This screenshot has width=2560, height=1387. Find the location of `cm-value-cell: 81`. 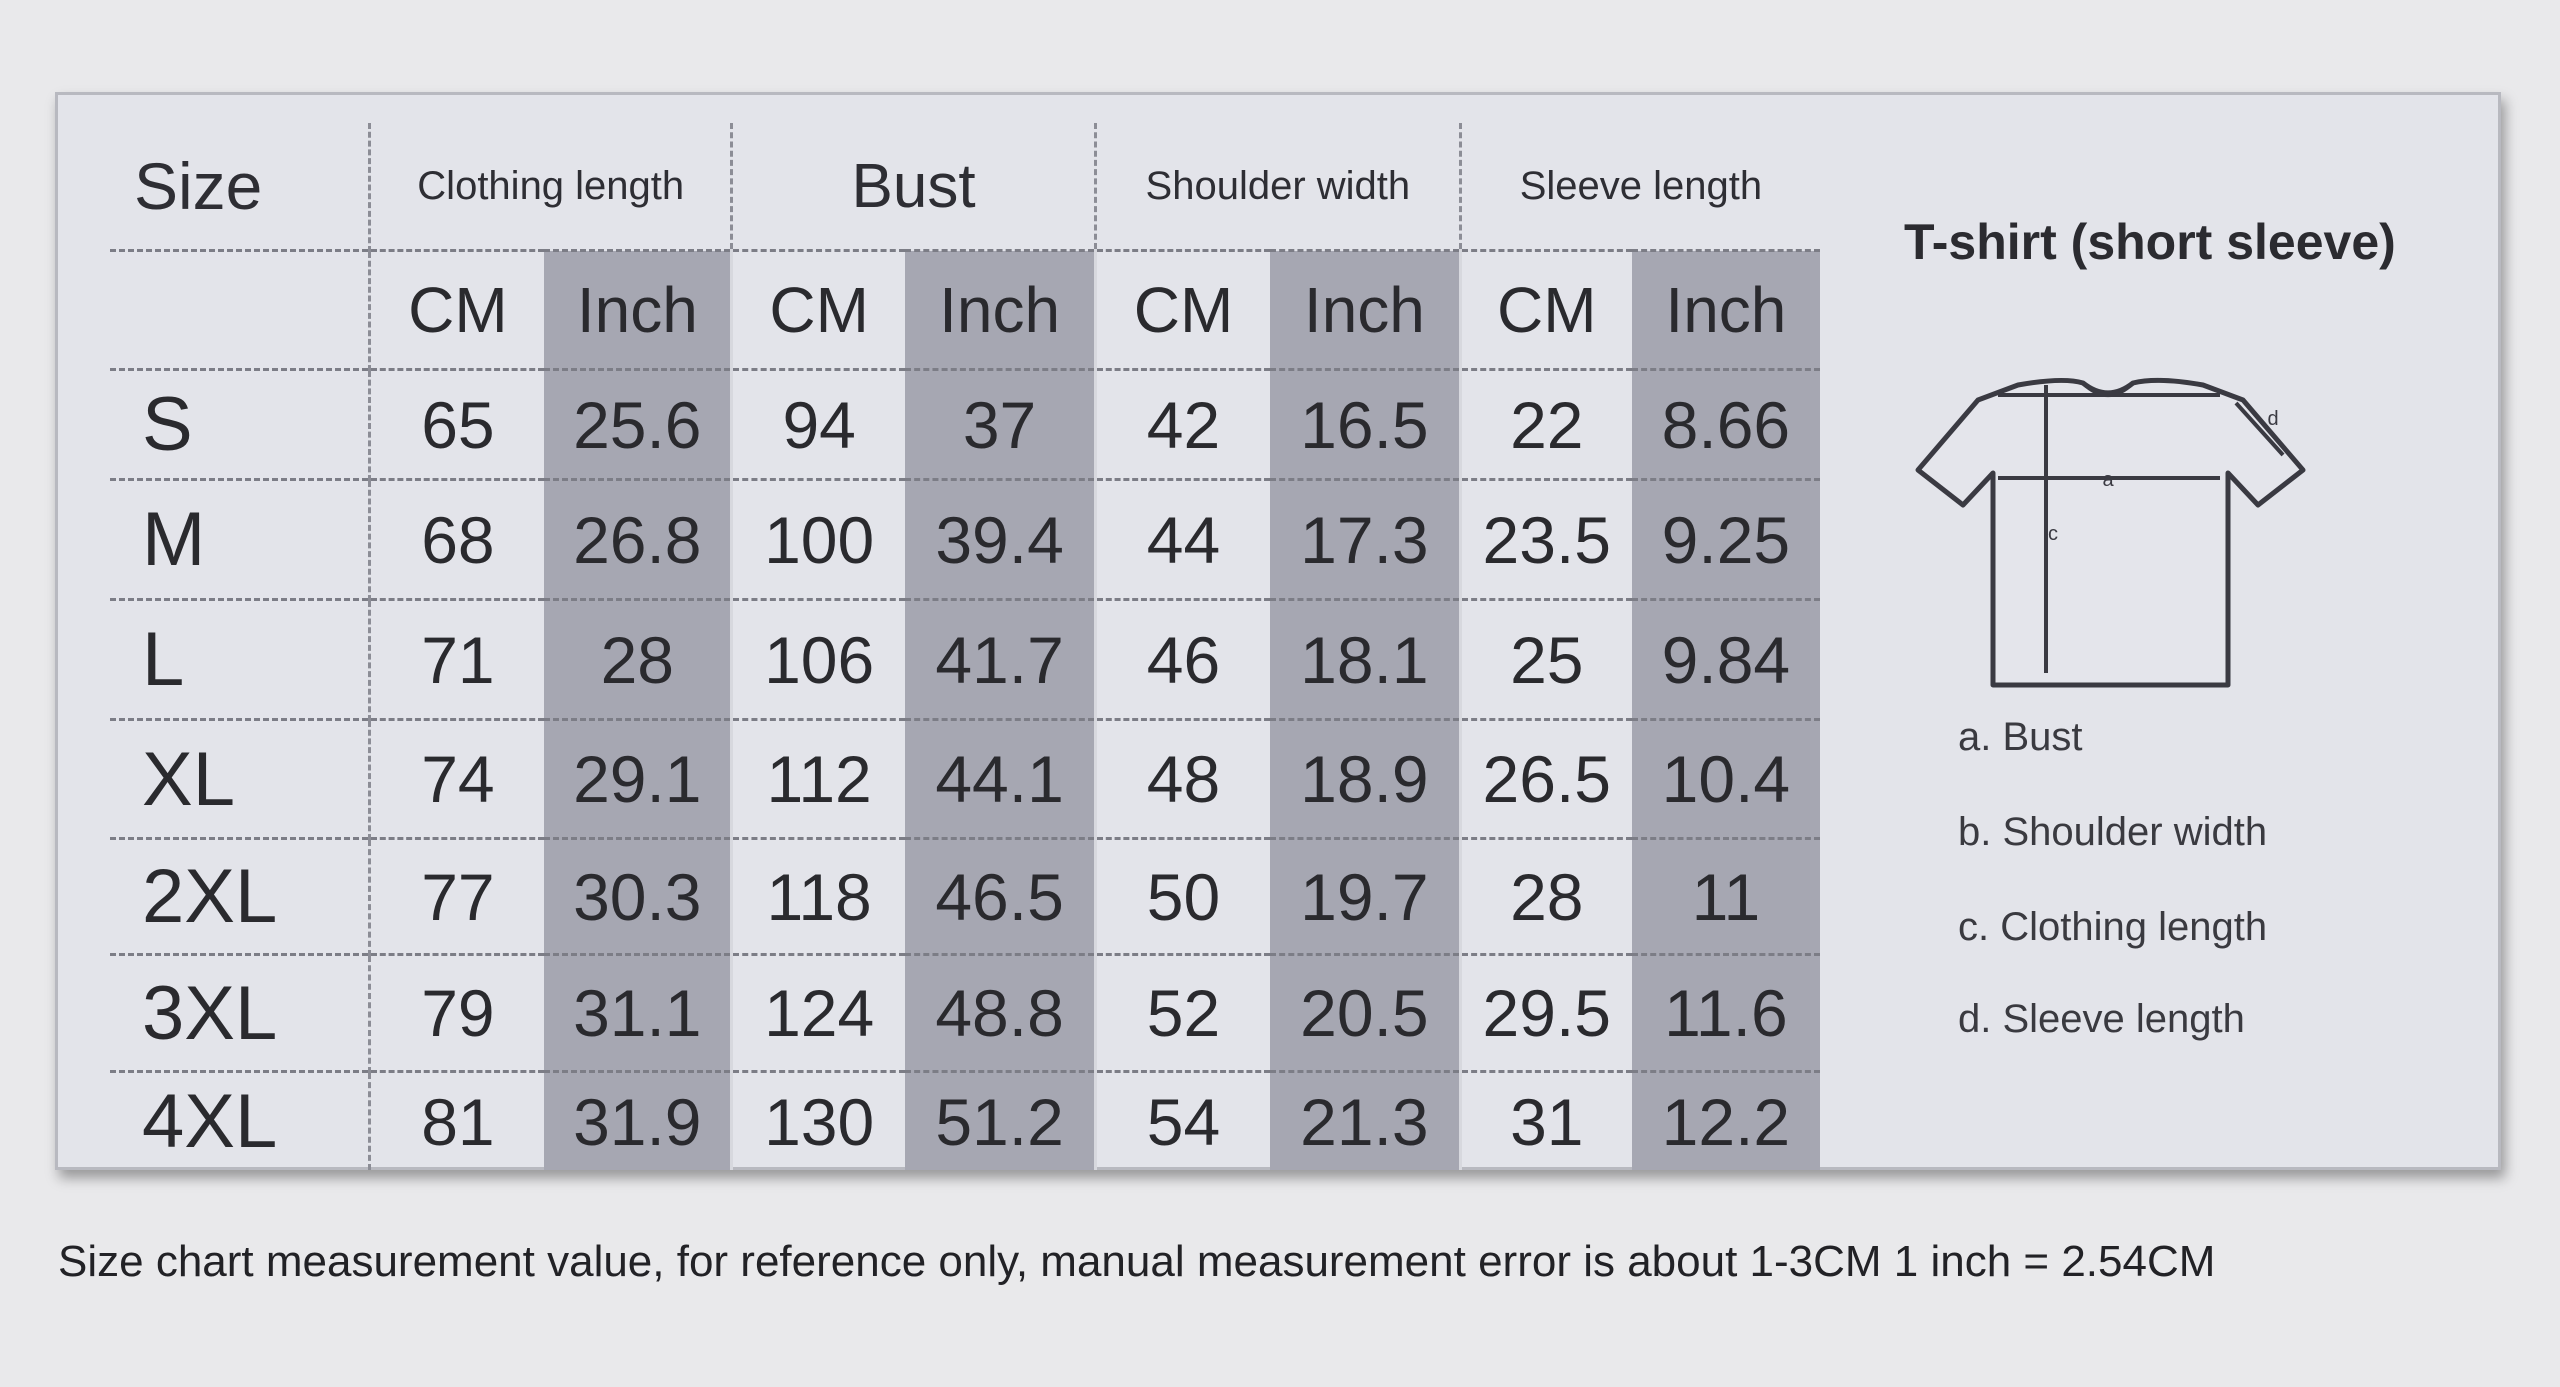

cm-value-cell: 81 is located at coordinates (456, 1120).